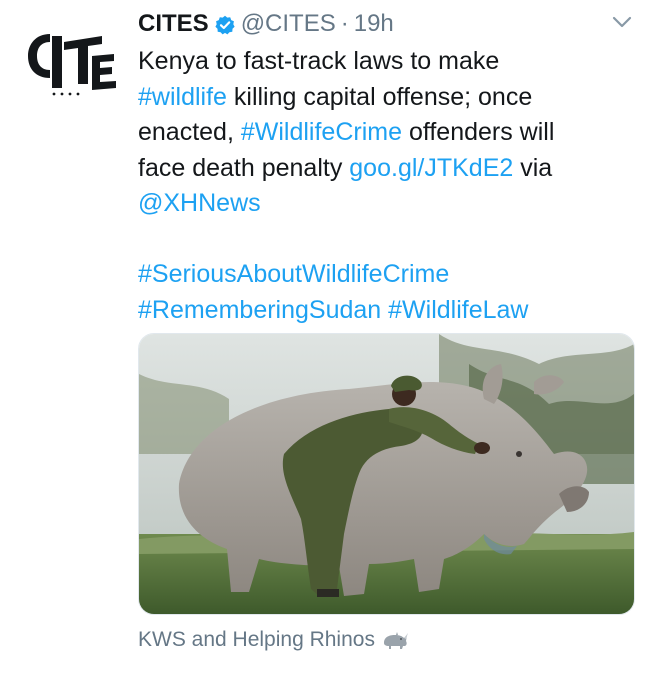  I want to click on hashtag-link: #WildlifeCrime, so click(321, 132).